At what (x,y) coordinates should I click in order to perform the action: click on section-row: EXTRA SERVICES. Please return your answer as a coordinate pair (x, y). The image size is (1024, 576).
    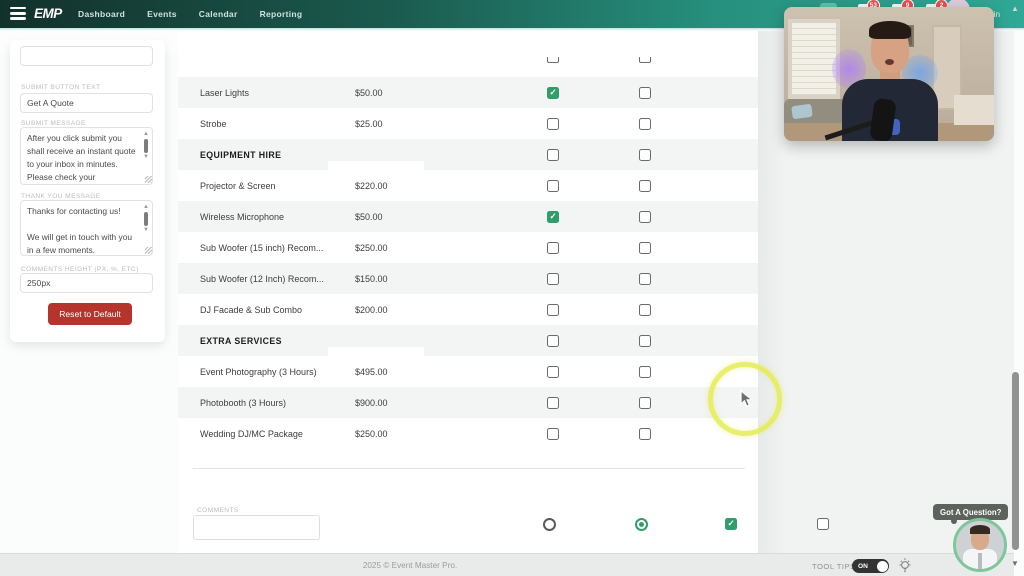
    Looking at the image, I should click on (468, 341).